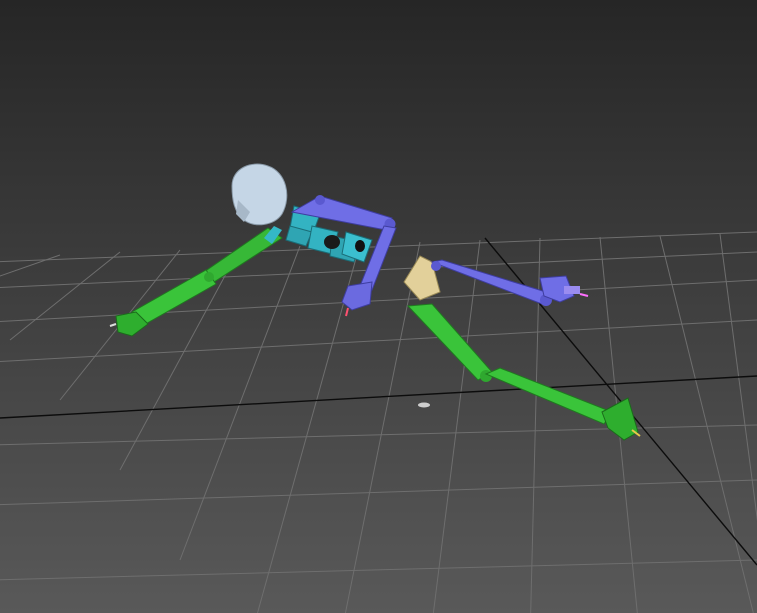 Image resolution: width=757 pixels, height=613 pixels. I want to click on spine-shadow, so click(332, 242).